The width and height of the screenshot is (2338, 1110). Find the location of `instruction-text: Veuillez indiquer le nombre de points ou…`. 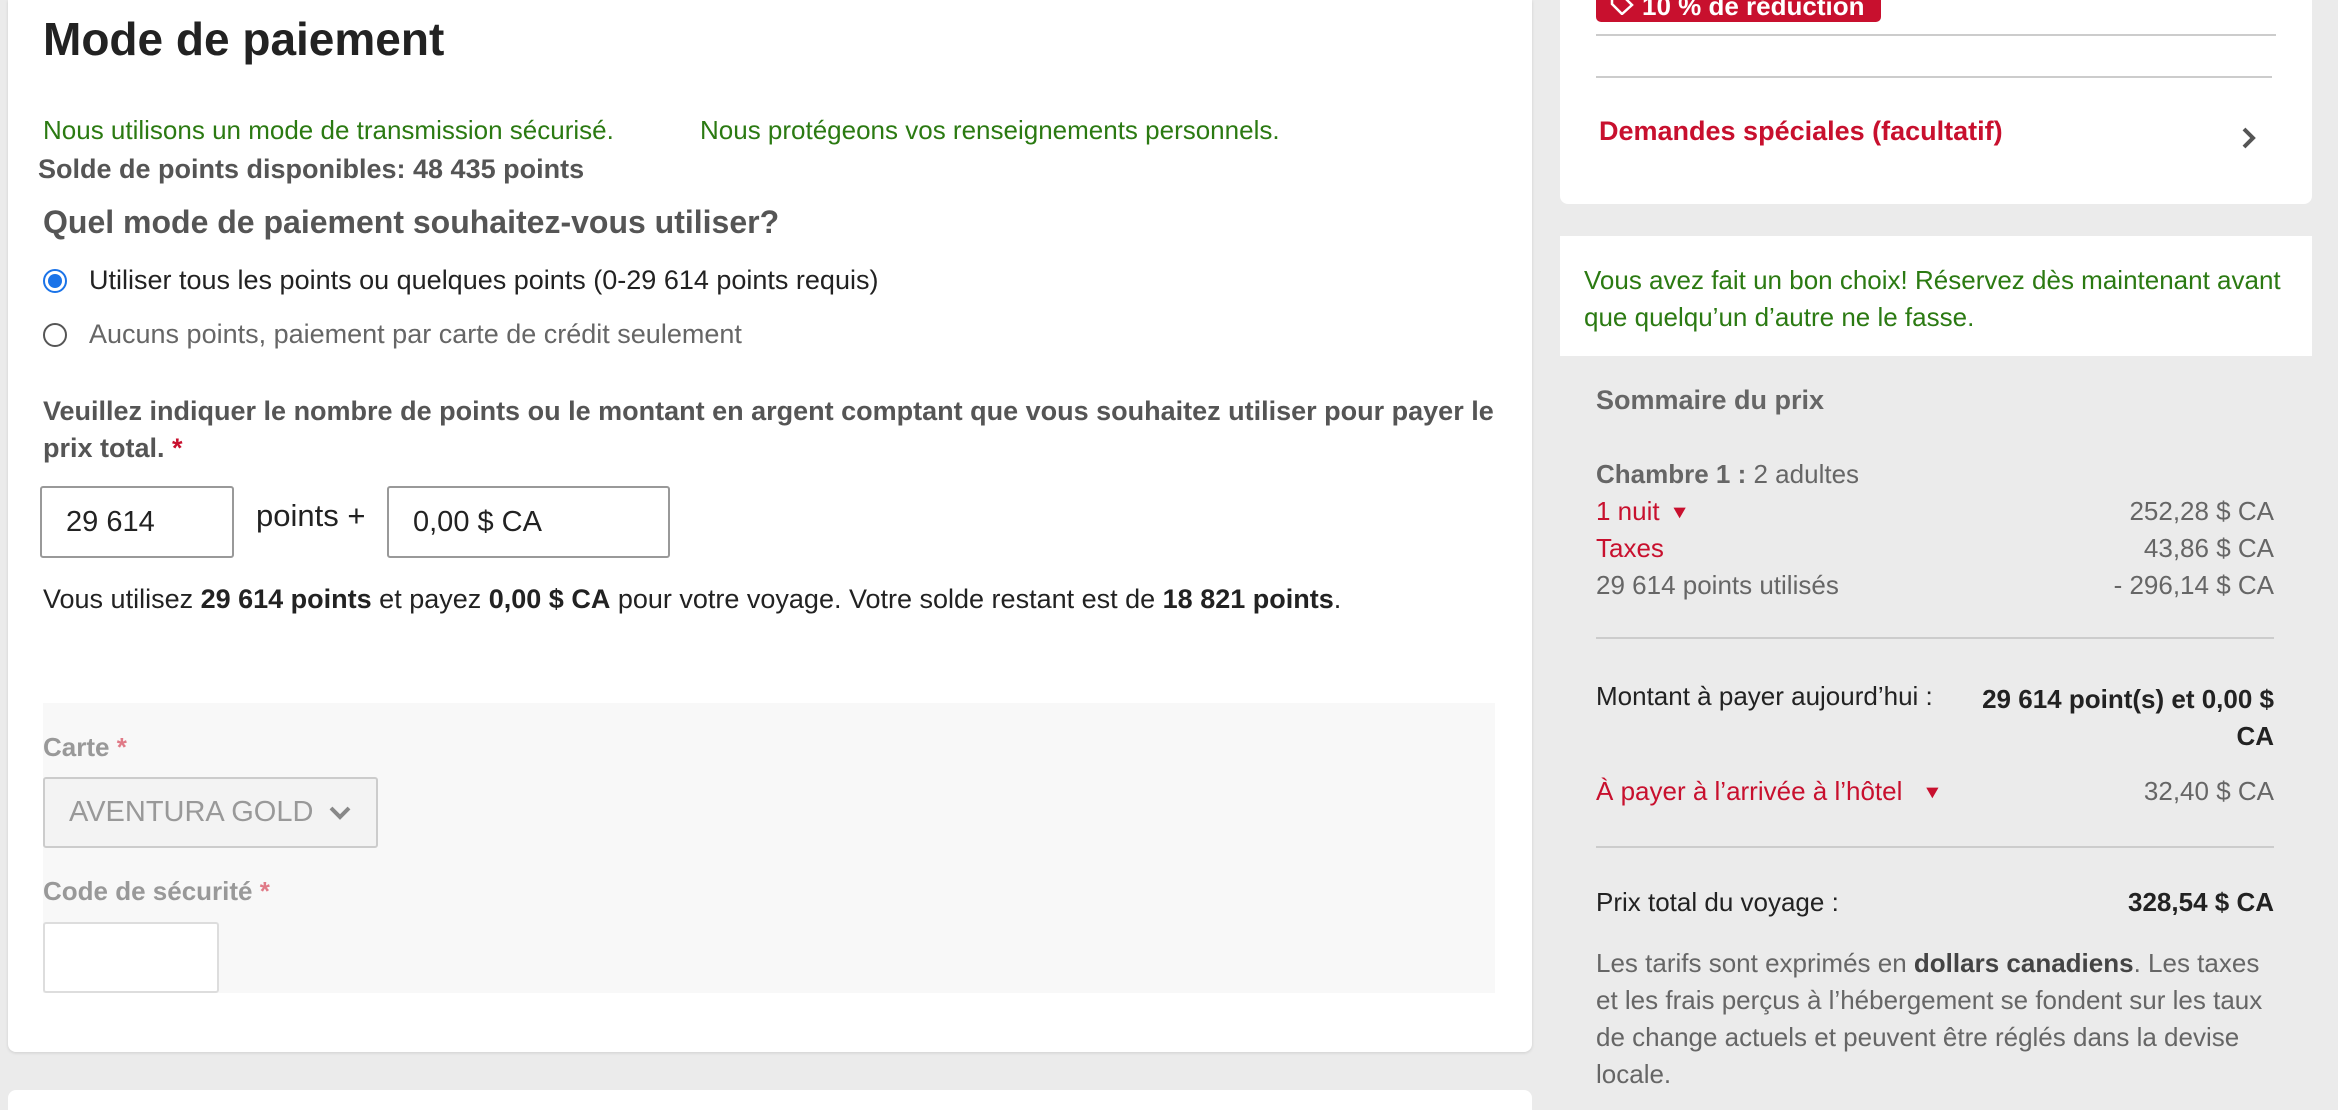

instruction-text: Veuillez indiquer le nombre de points ou… is located at coordinates (768, 429).